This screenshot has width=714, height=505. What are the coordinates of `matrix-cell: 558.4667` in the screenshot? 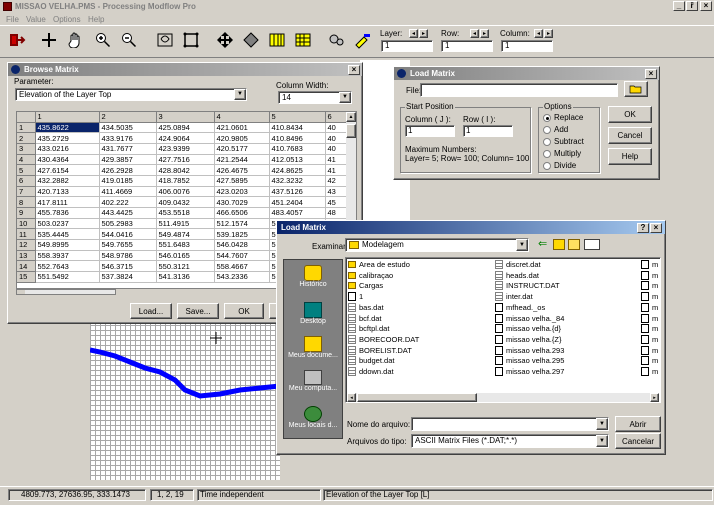 It's located at (242, 266).